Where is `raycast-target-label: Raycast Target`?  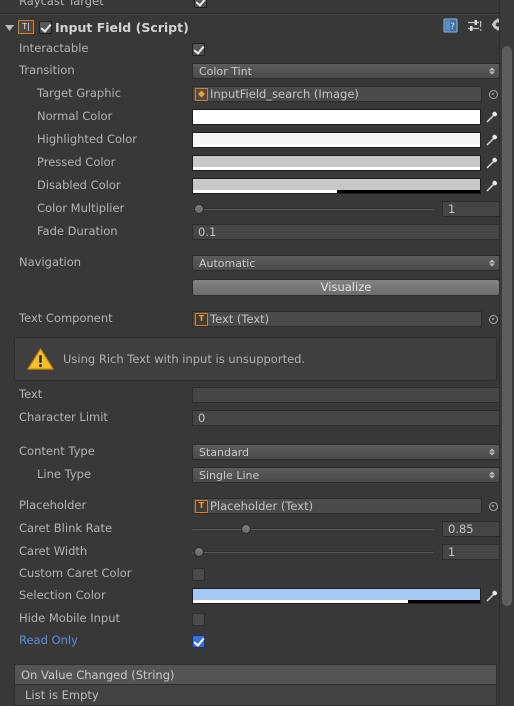 raycast-target-label: Raycast Target is located at coordinates (61, 4).